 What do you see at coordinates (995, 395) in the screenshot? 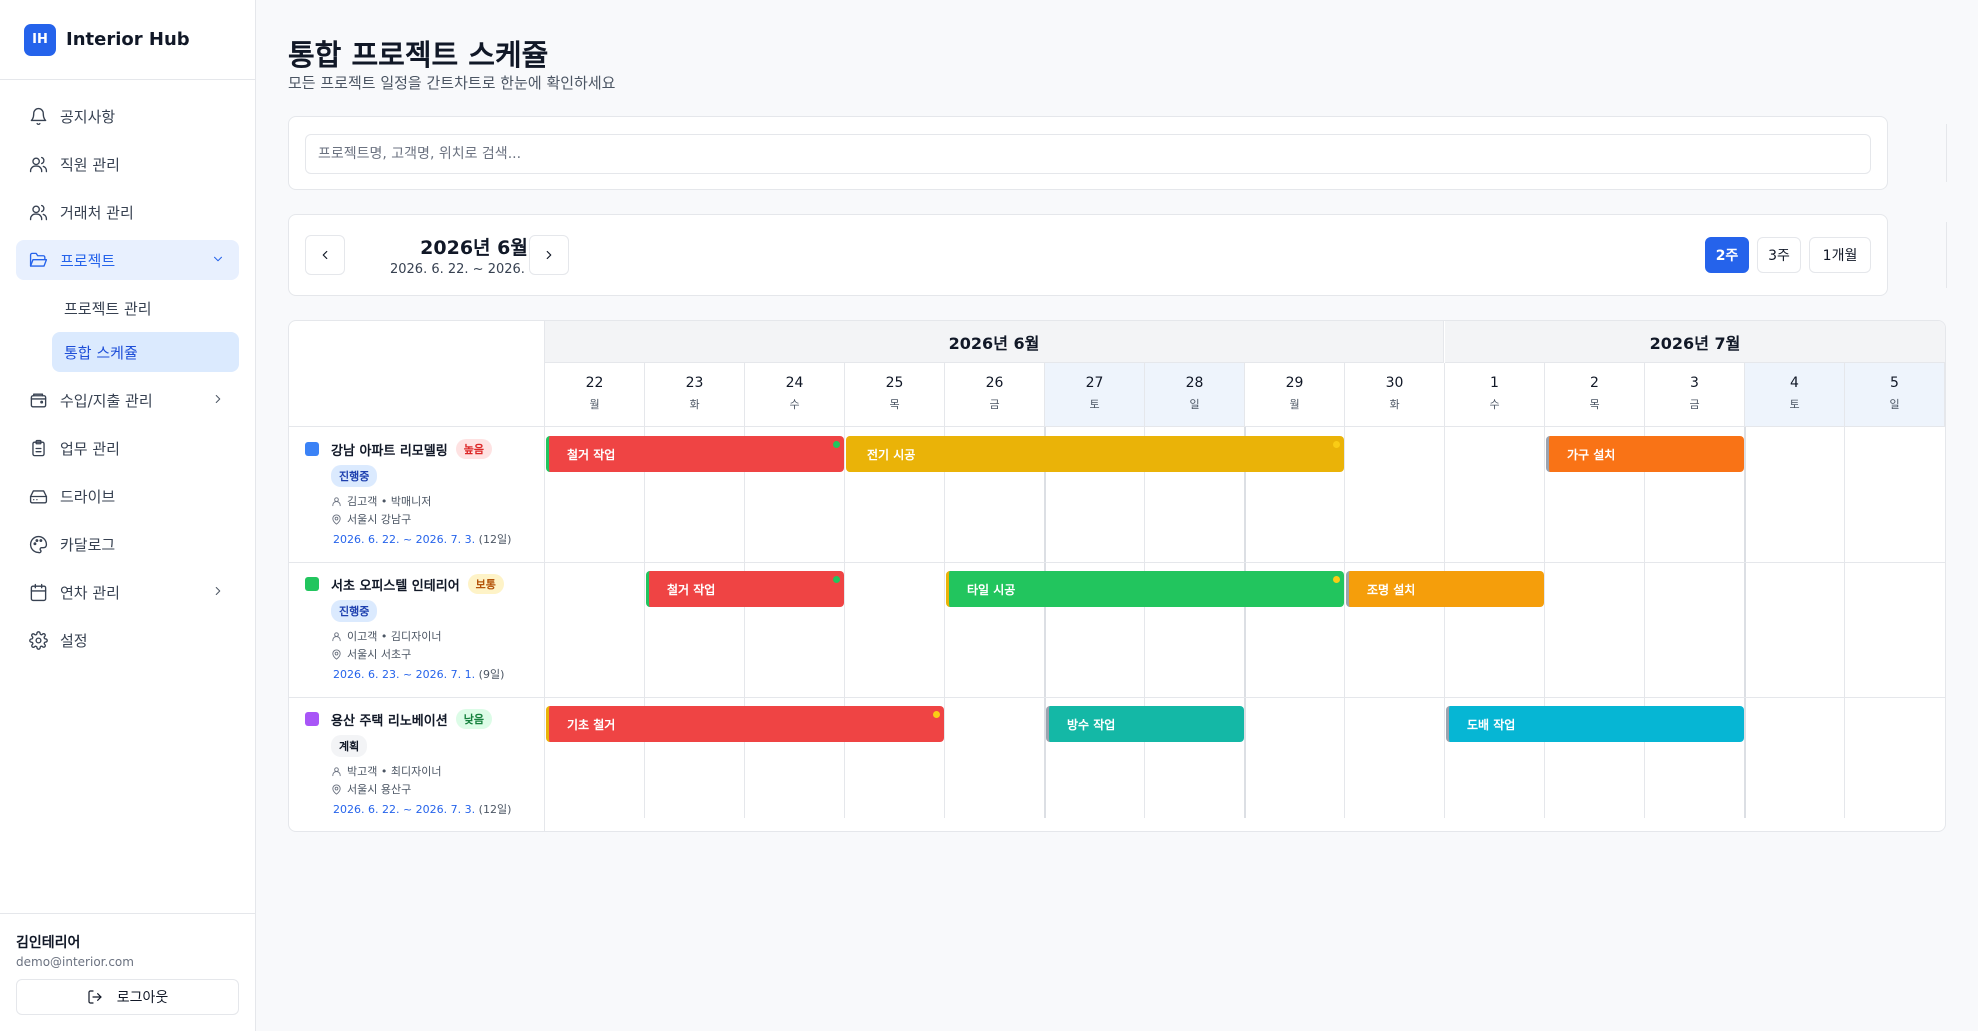
I see `day-header-cell: 26 금` at bounding box center [995, 395].